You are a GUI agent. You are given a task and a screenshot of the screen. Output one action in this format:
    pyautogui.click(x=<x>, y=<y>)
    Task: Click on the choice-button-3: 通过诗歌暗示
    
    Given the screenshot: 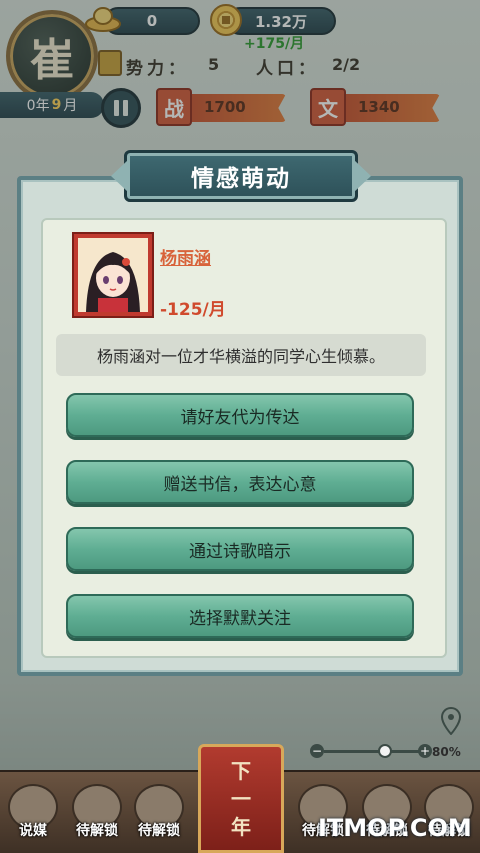 What is the action you would take?
    pyautogui.click(x=240, y=549)
    